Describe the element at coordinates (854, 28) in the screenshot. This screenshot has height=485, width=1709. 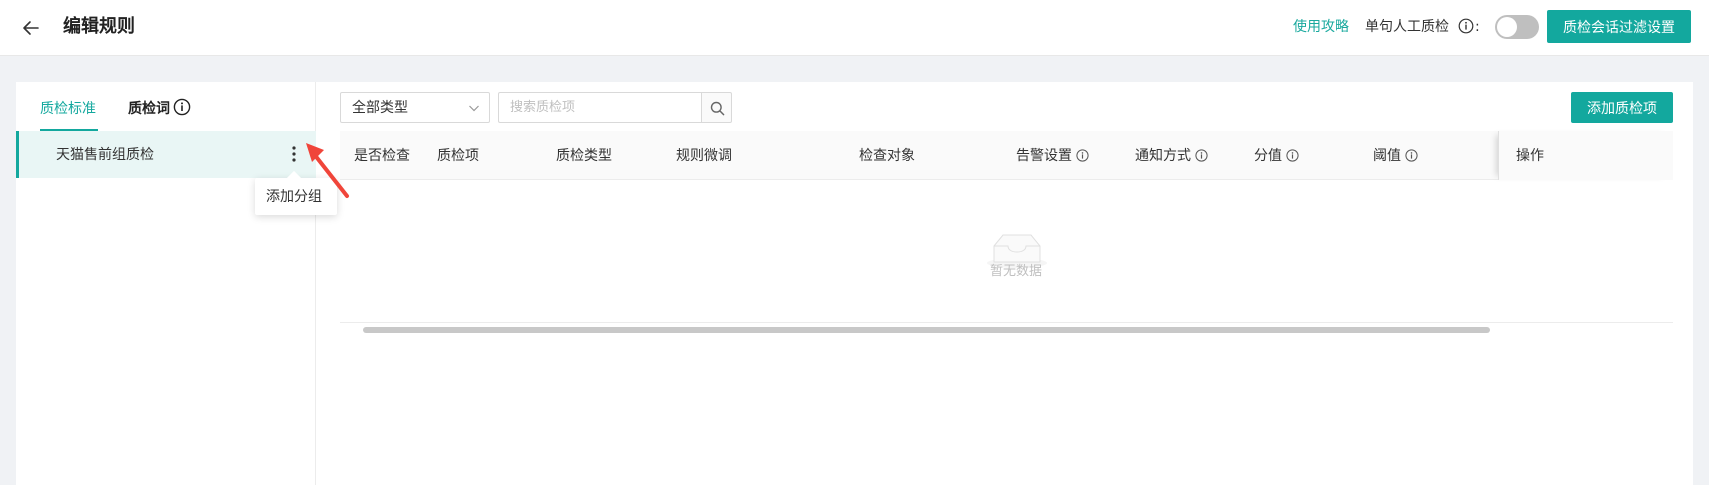
I see `page-header: 编辑规则 使用攻略 单句人工质检 : 质检会话过滤设置` at that location.